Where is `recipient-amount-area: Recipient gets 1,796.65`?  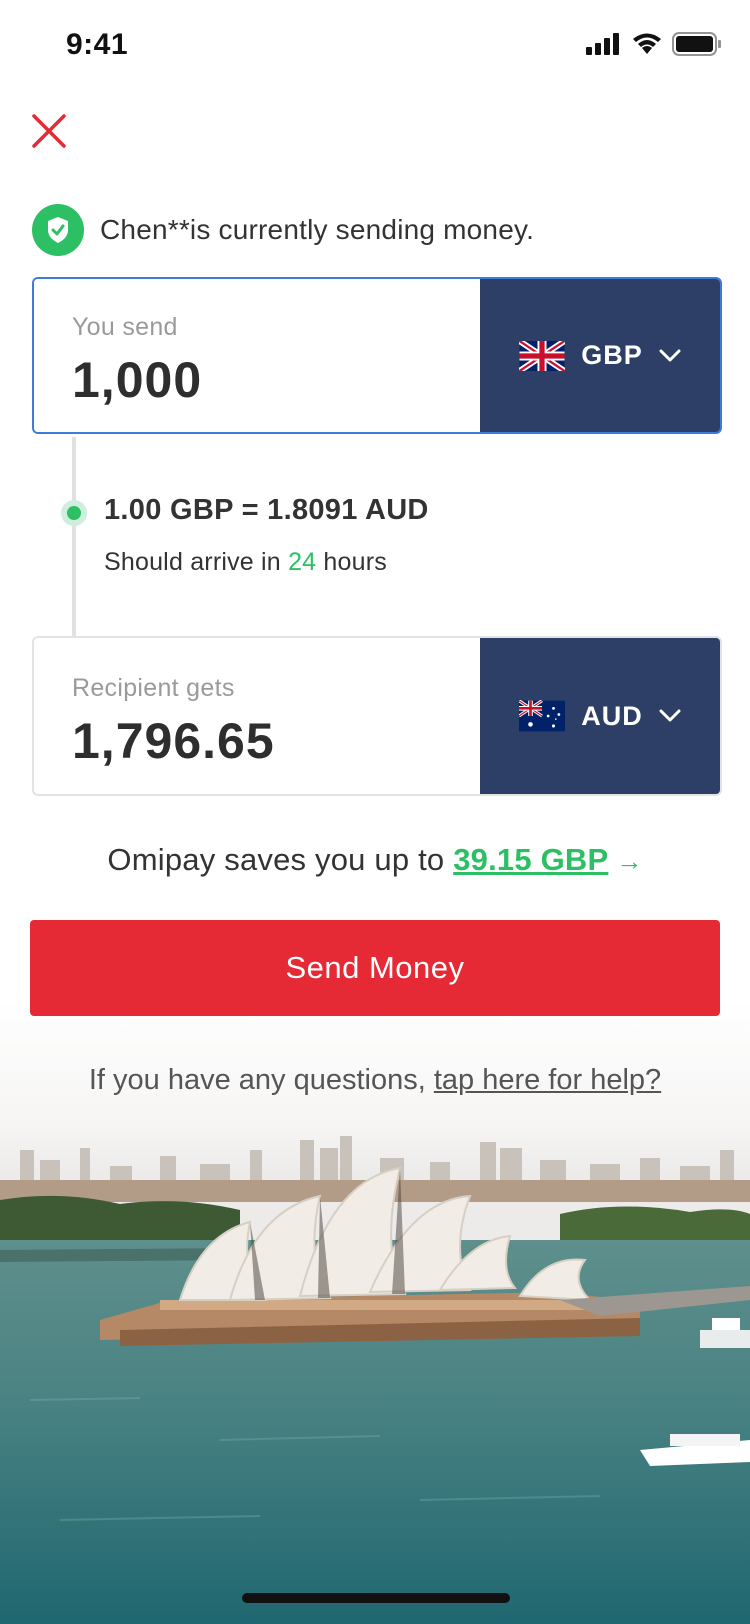
recipient-amount-area: Recipient gets 1,796.65 is located at coordinates (257, 716).